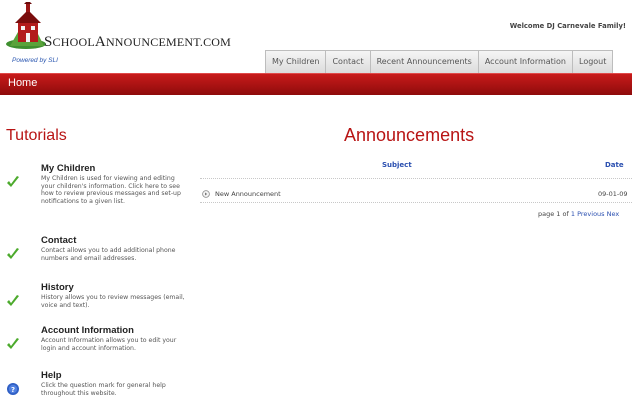 This screenshot has height=402, width=632. What do you see at coordinates (57, 287) in the screenshot?
I see `tutorial-heading: History` at bounding box center [57, 287].